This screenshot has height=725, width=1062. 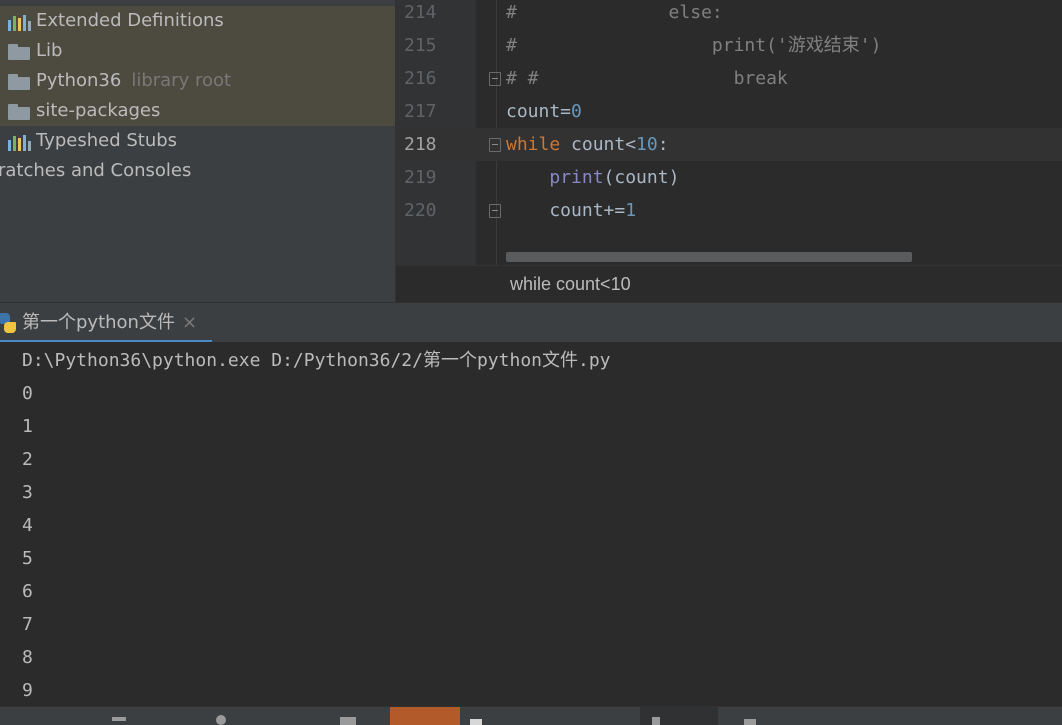 What do you see at coordinates (614, 12) in the screenshot?
I see `code-text: # else:` at bounding box center [614, 12].